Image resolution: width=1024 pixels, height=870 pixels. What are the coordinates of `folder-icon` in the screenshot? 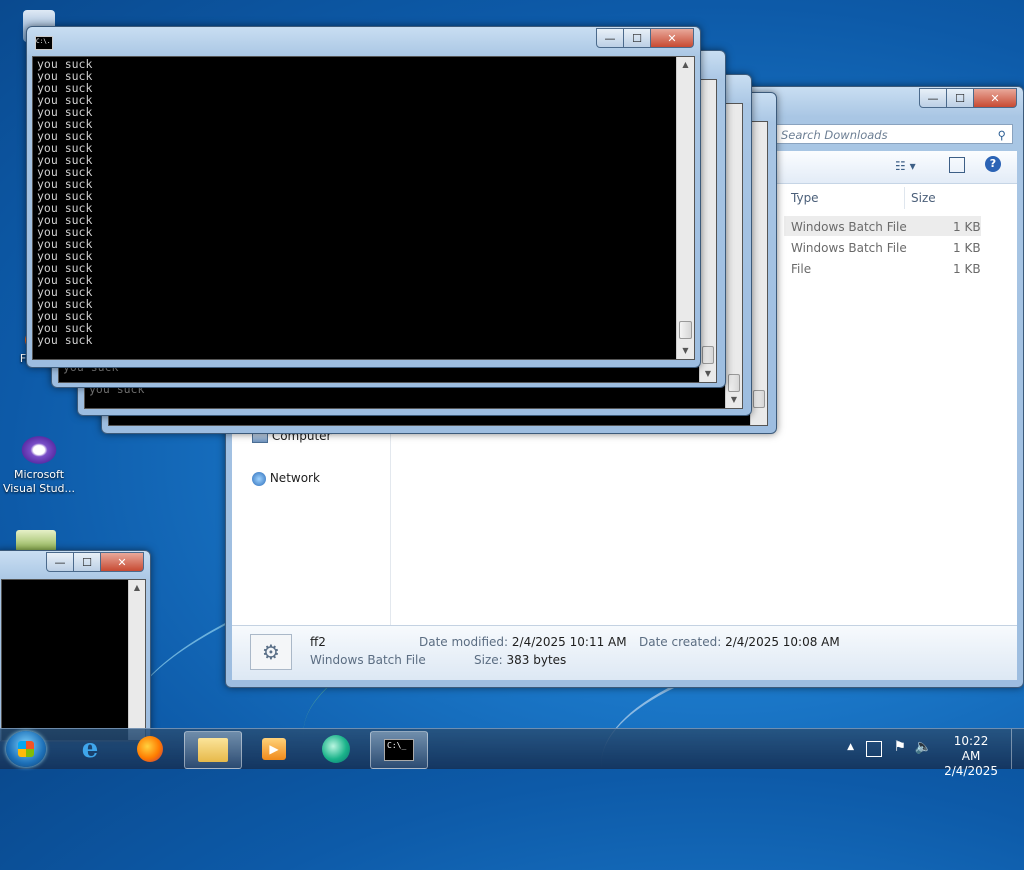 It's located at (213, 750).